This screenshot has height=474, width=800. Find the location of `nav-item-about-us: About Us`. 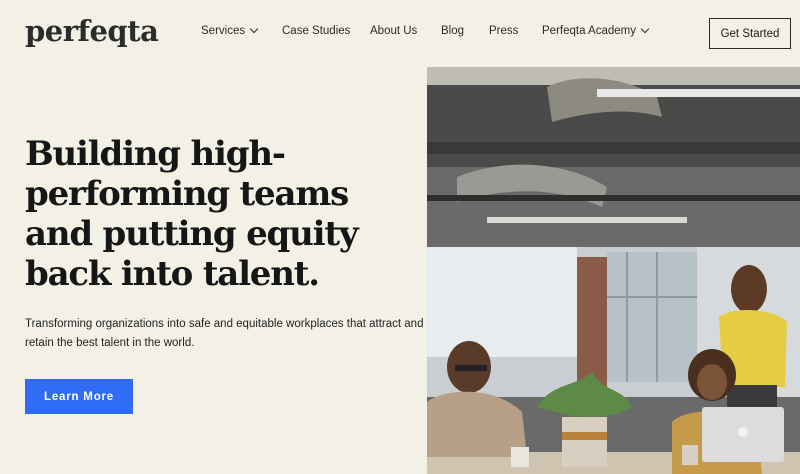

nav-item-about-us: About Us is located at coordinates (405, 31).